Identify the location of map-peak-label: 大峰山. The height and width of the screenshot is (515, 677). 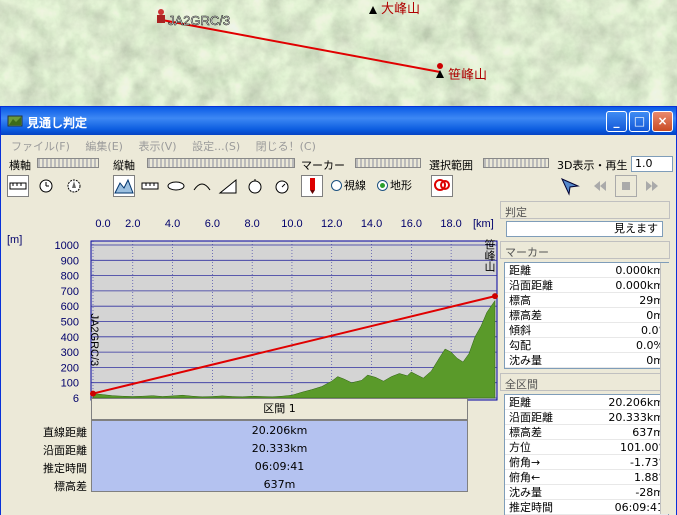
(400, 8).